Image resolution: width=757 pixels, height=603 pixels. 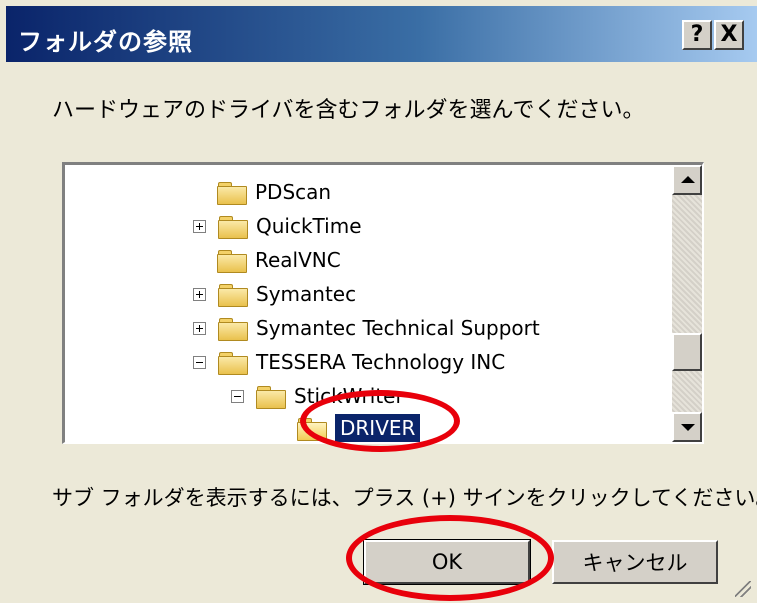 I want to click on down-arrow-icon, so click(x=688, y=427).